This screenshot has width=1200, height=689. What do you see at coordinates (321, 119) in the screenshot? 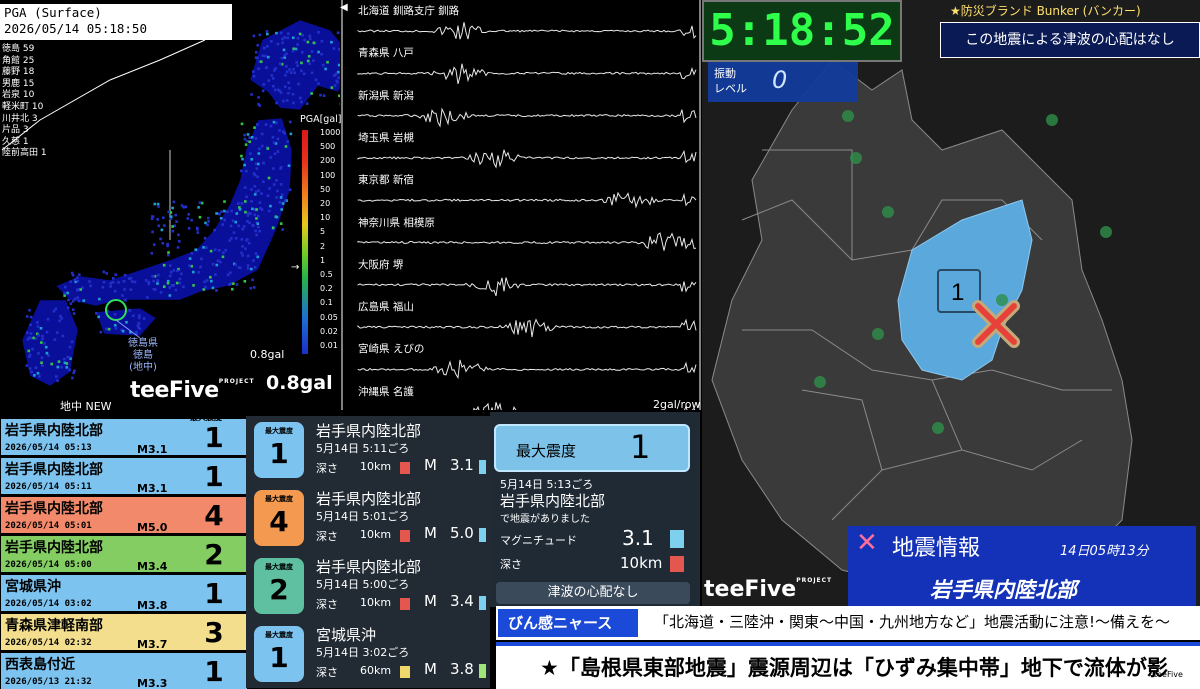
I see `pga-scale-title: PGA[gal]` at bounding box center [321, 119].